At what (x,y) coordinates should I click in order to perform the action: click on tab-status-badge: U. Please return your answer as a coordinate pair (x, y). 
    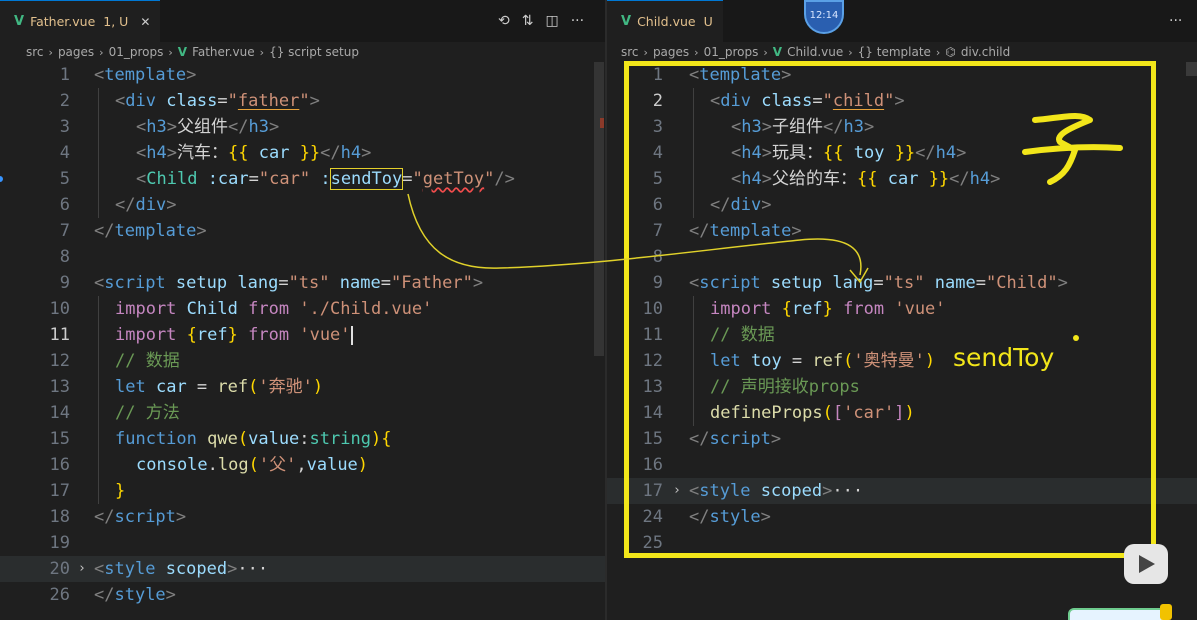
    Looking at the image, I should click on (708, 21).